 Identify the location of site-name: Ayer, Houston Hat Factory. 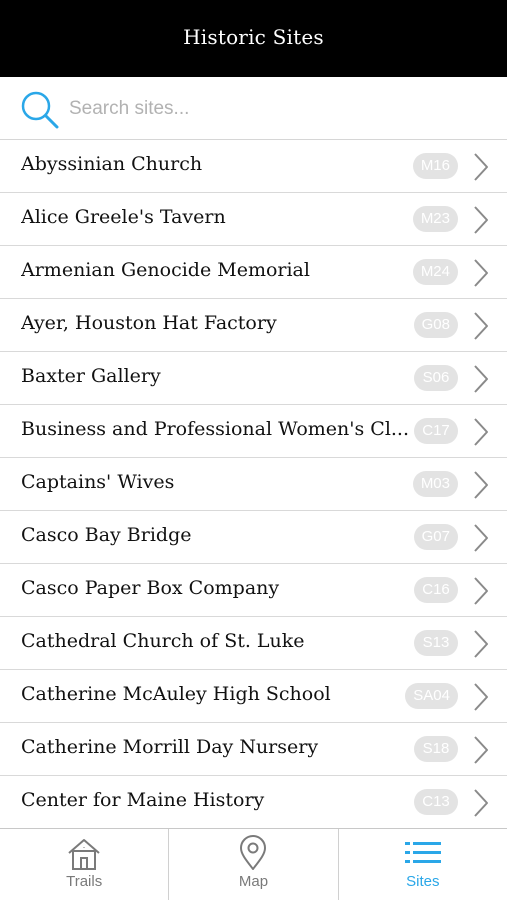
(149, 323).